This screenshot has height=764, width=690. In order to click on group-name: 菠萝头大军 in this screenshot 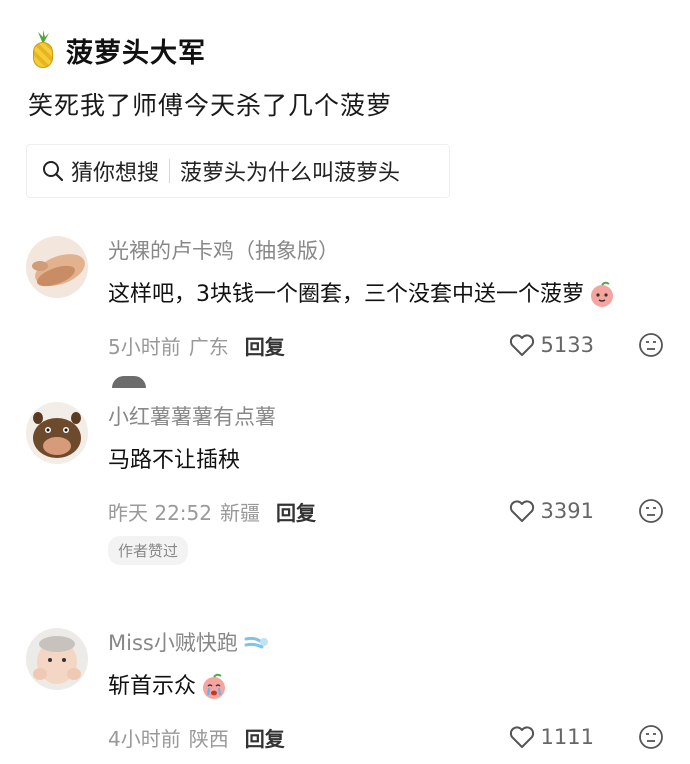, I will do `click(136, 50)`.